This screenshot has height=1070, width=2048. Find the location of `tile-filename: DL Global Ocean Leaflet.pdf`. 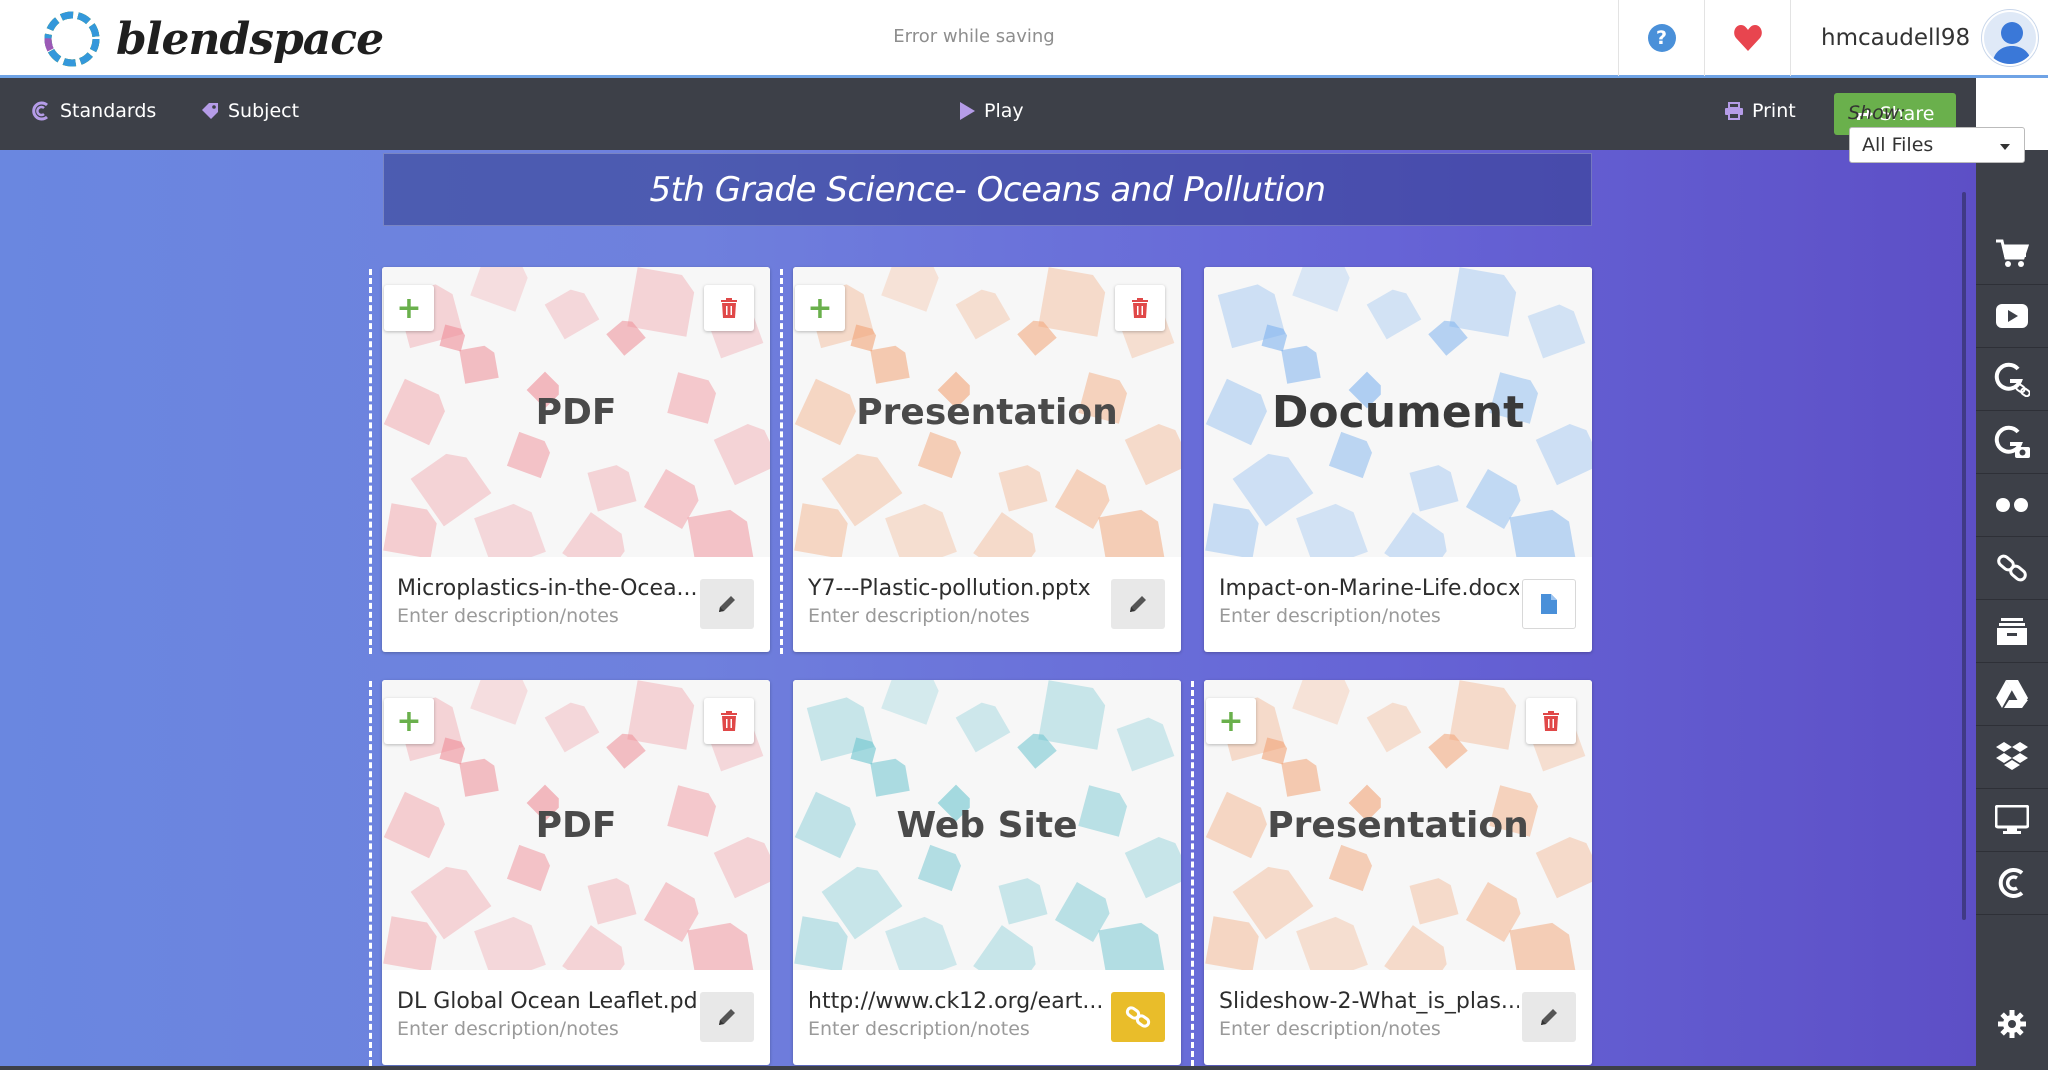

tile-filename: DL Global Ocean Leaflet.pdf is located at coordinates (547, 1001).